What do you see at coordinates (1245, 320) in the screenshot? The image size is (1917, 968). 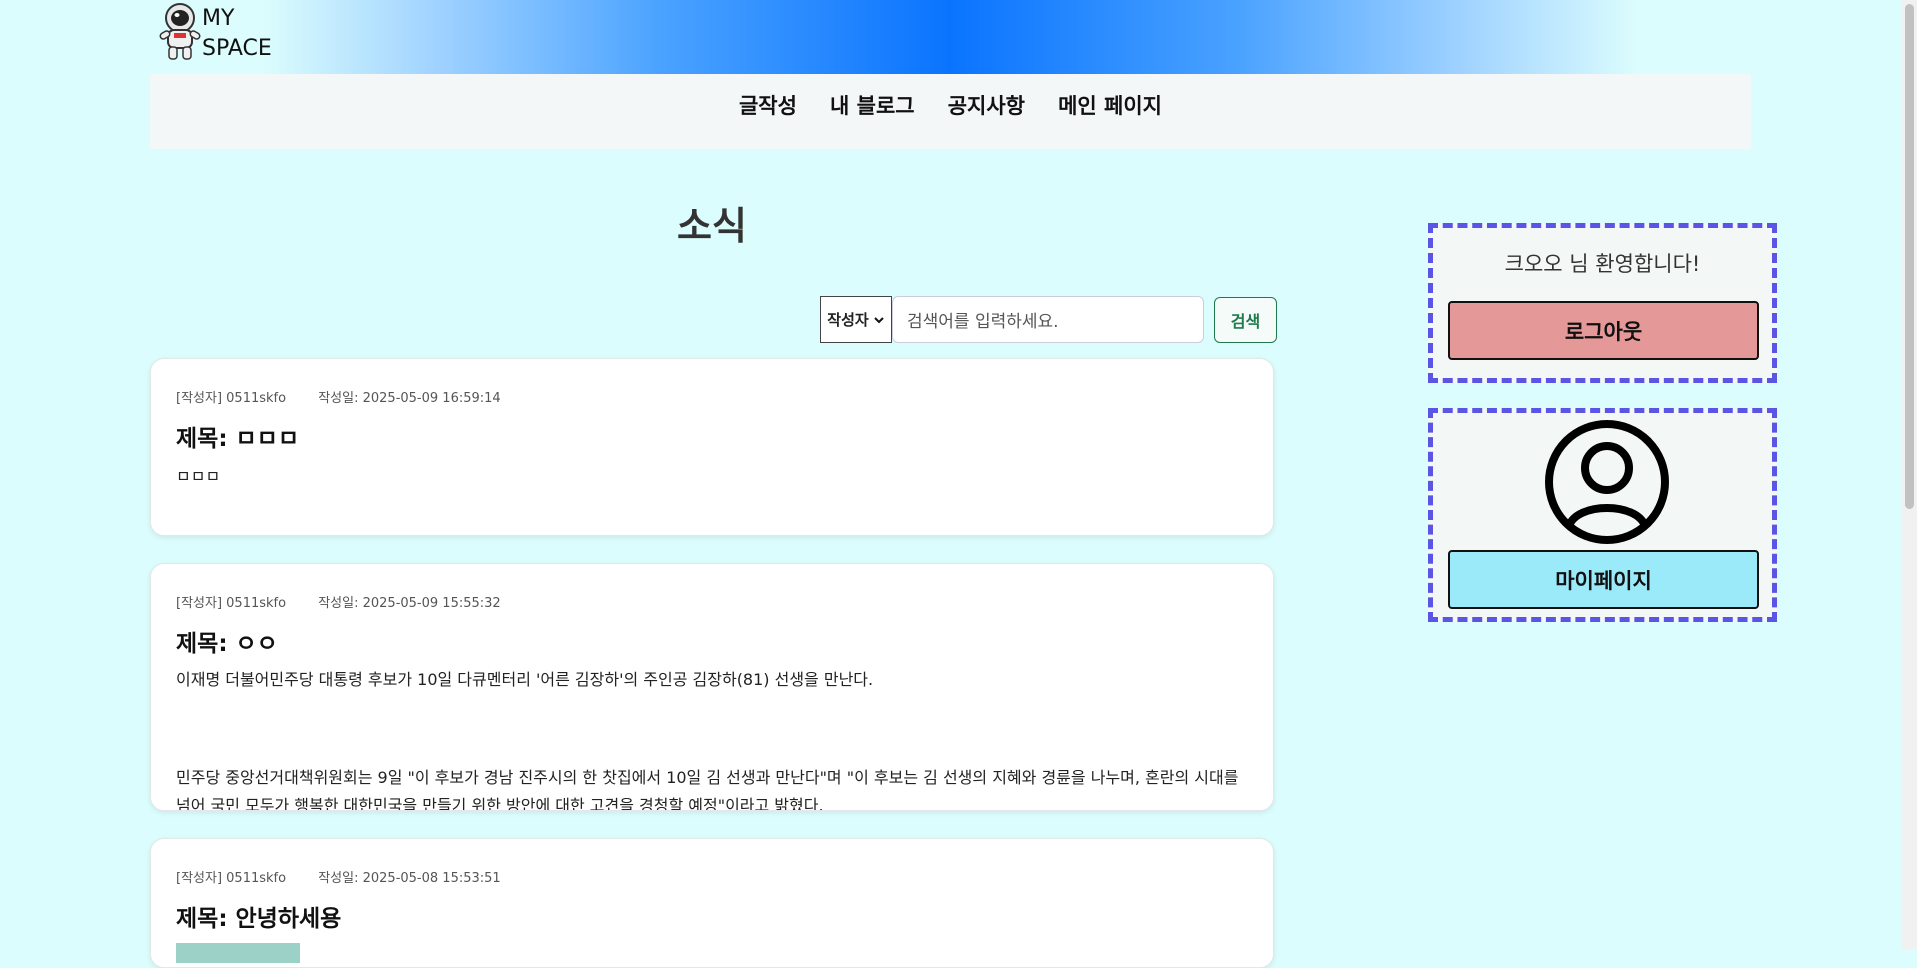 I see `search-button: 검색` at bounding box center [1245, 320].